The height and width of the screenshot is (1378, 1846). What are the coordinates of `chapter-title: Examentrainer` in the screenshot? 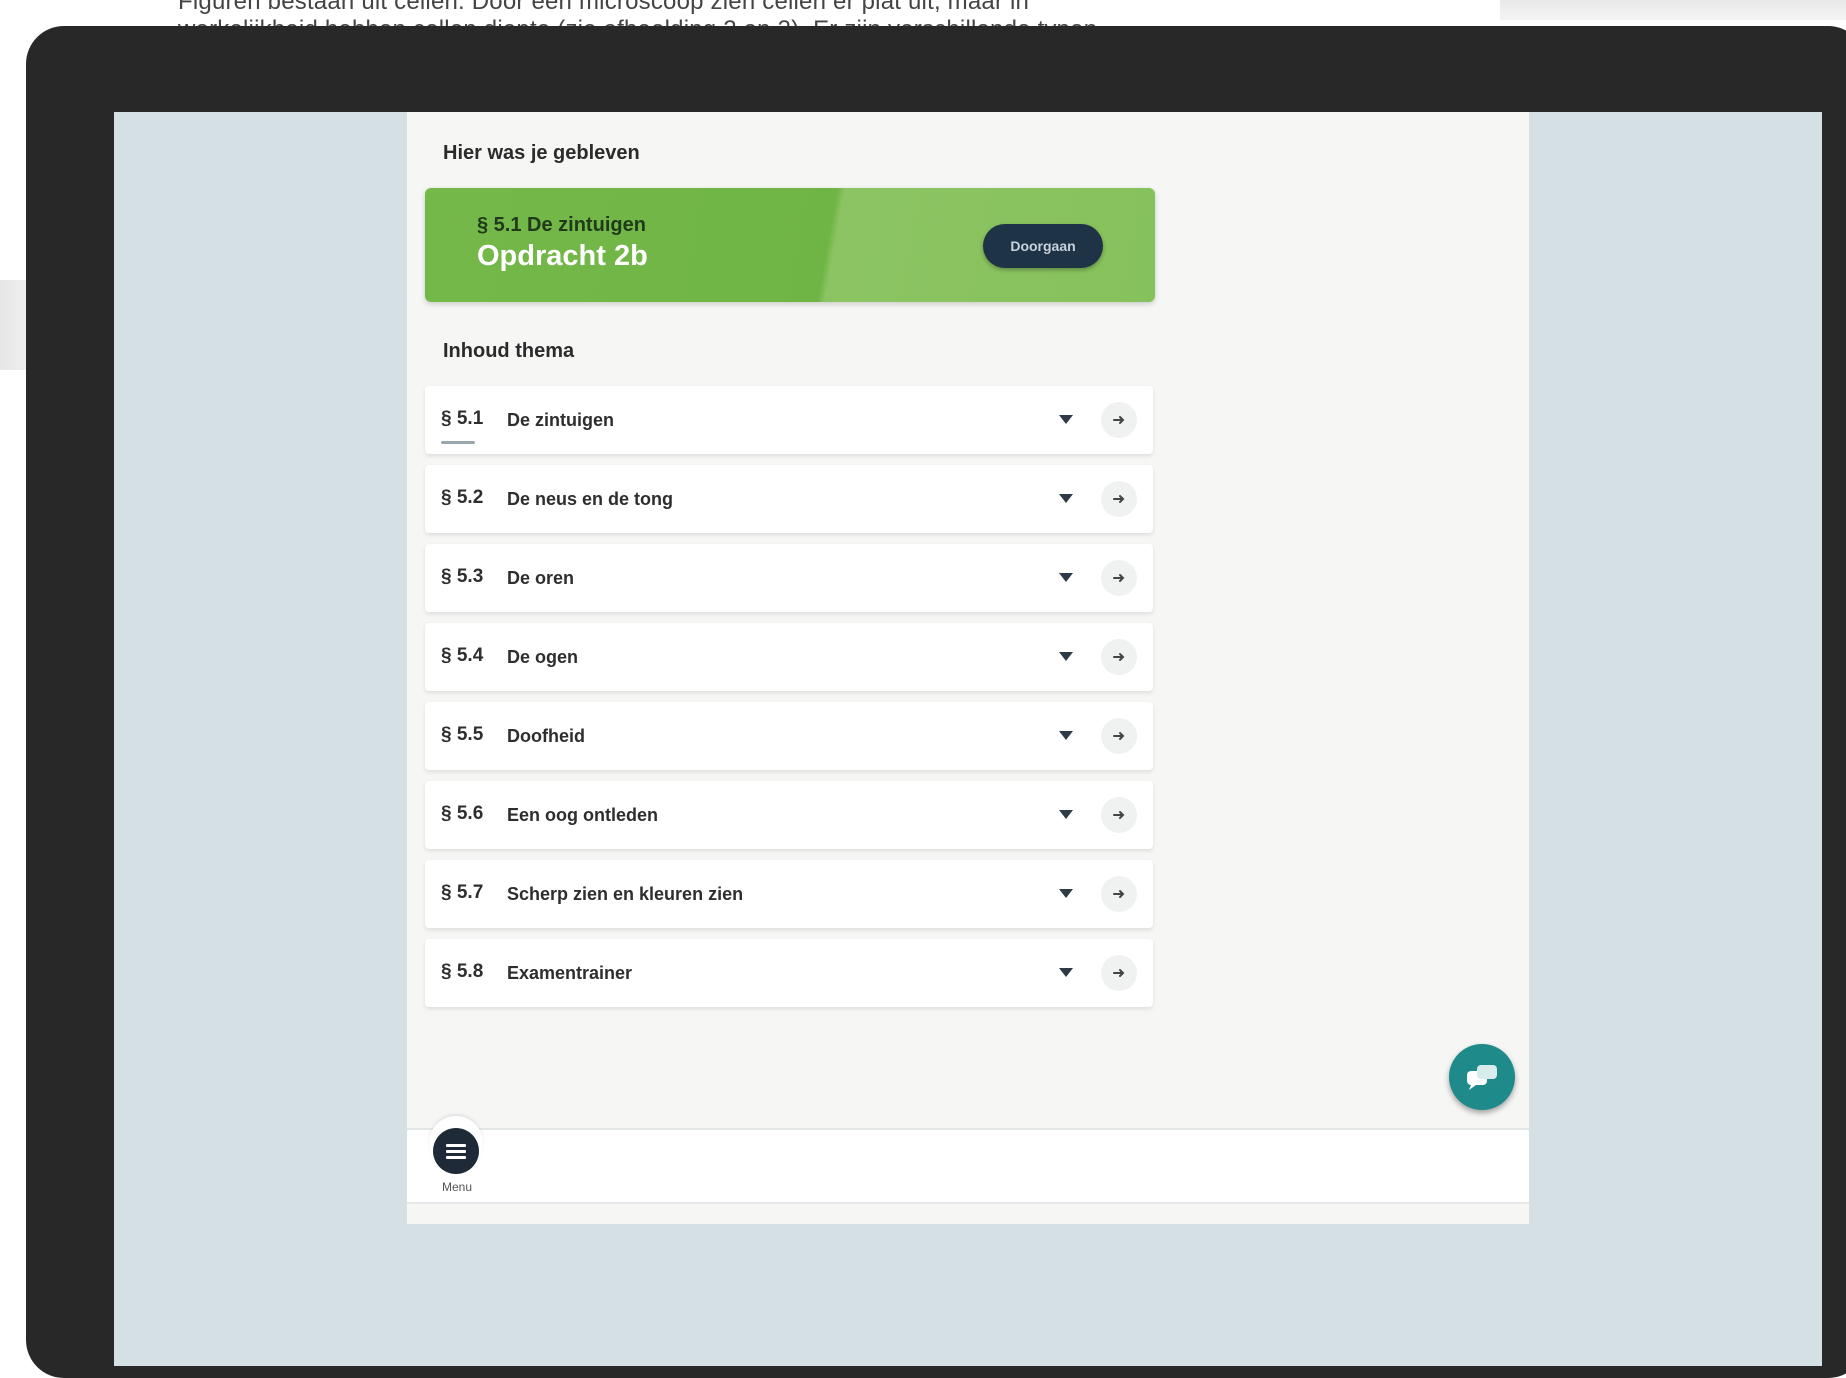 It's located at (570, 973).